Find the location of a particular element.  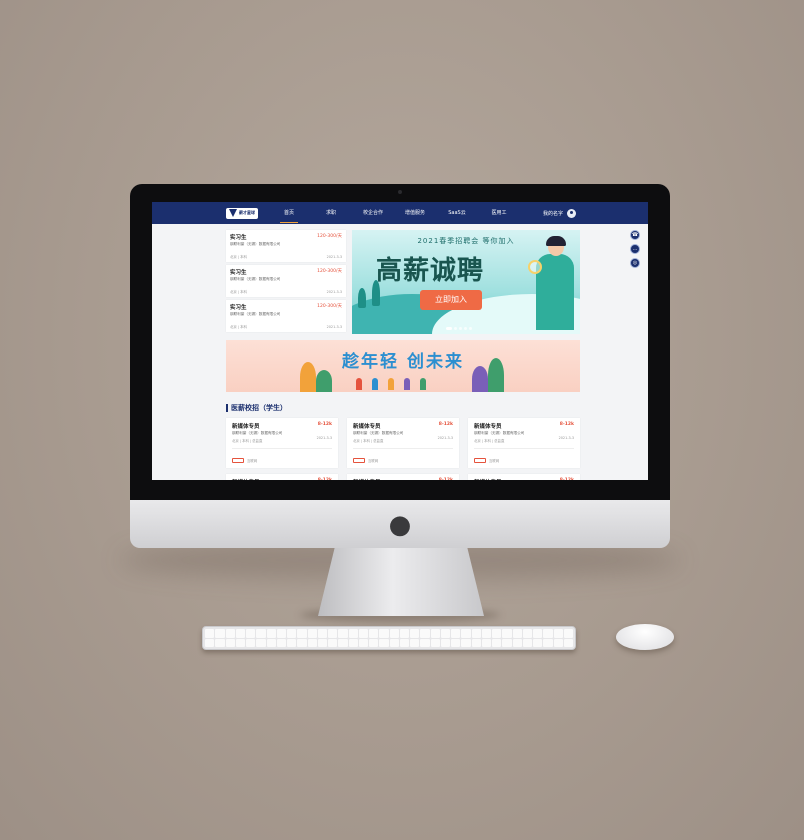

people-illustration is located at coordinates (391, 384).